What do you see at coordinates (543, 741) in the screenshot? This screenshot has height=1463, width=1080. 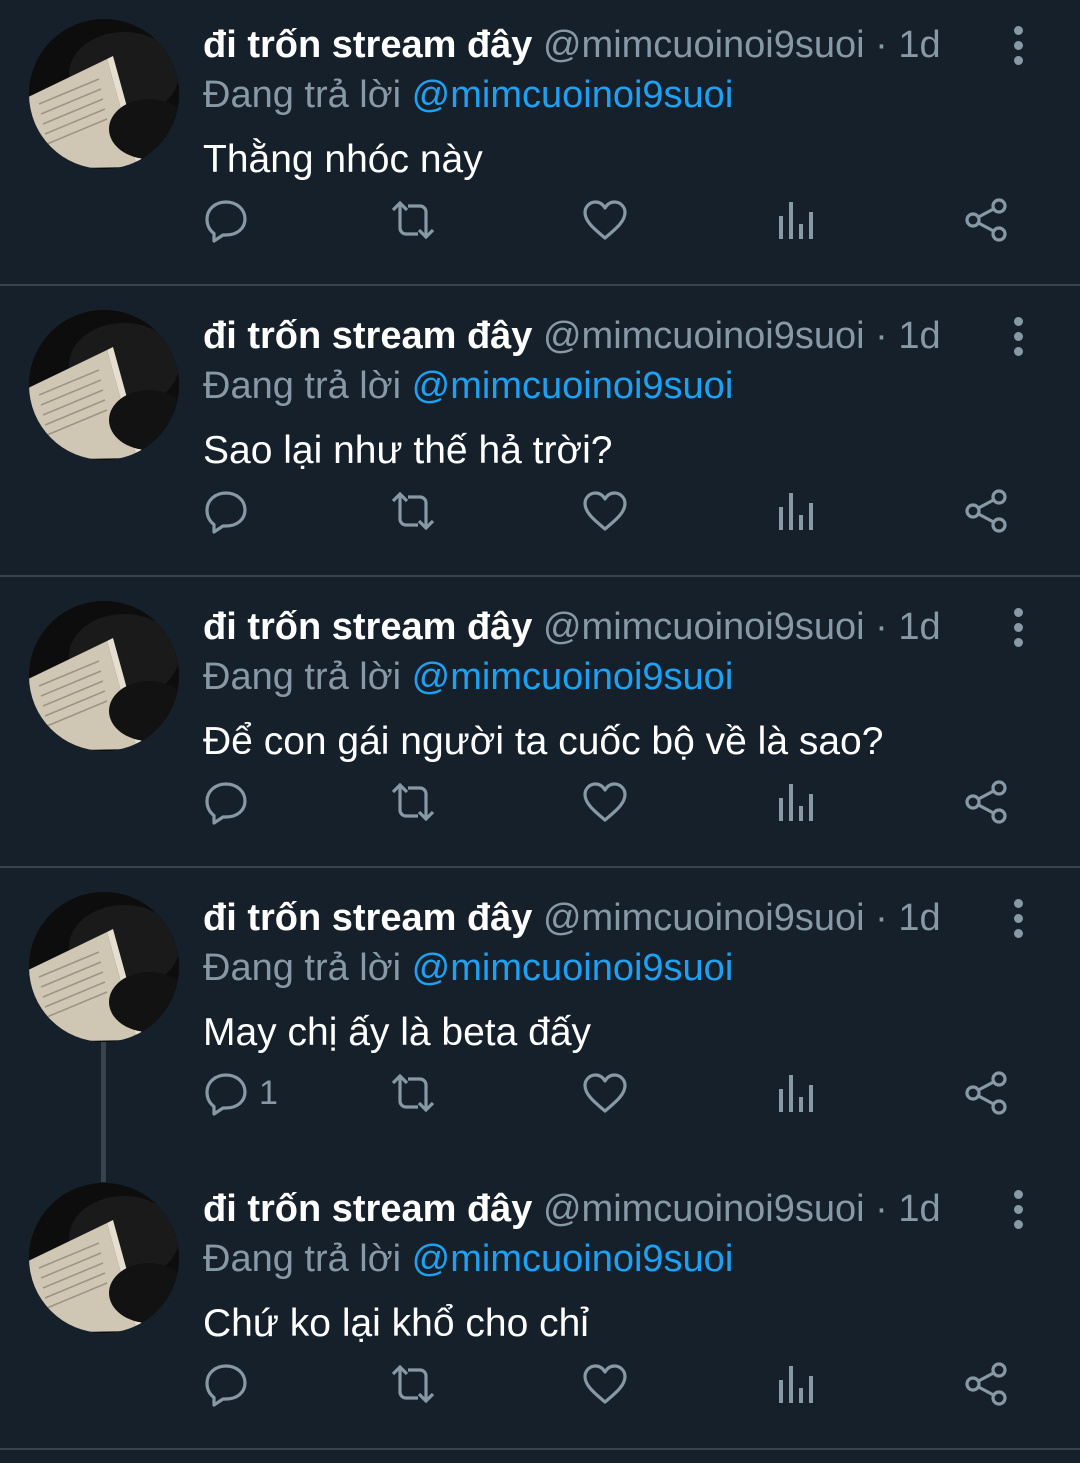 I see `tweet-text: Để con gái người ta cuốc bộ về là sao?` at bounding box center [543, 741].